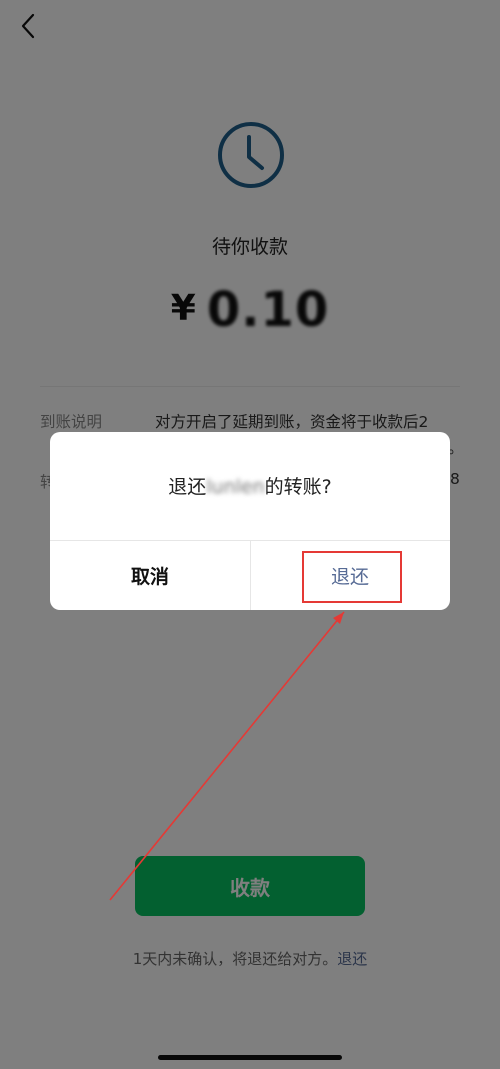  I want to click on annotation-highlight-box, so click(352, 577).